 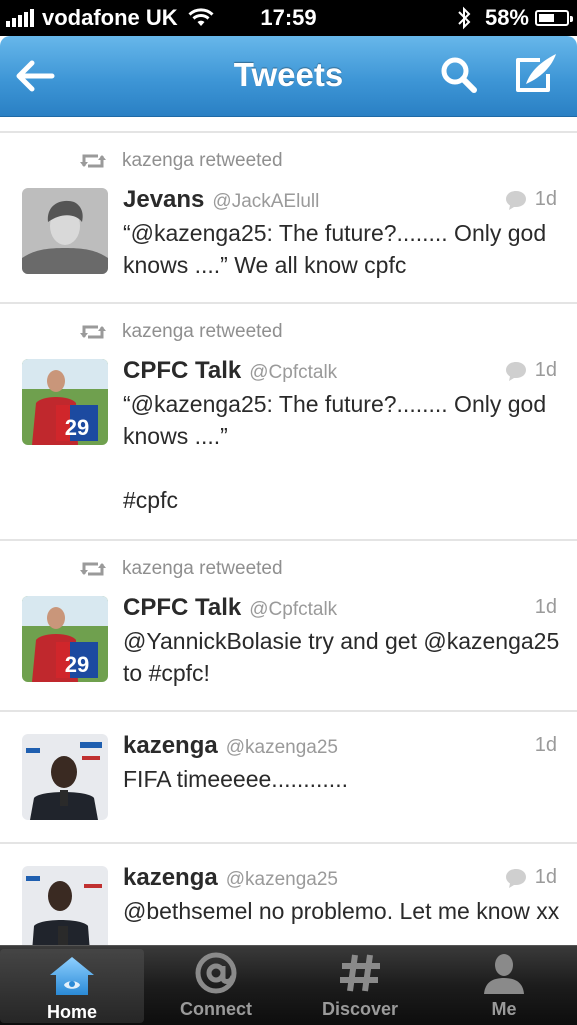 I want to click on page-title: Tweets, so click(x=288, y=74).